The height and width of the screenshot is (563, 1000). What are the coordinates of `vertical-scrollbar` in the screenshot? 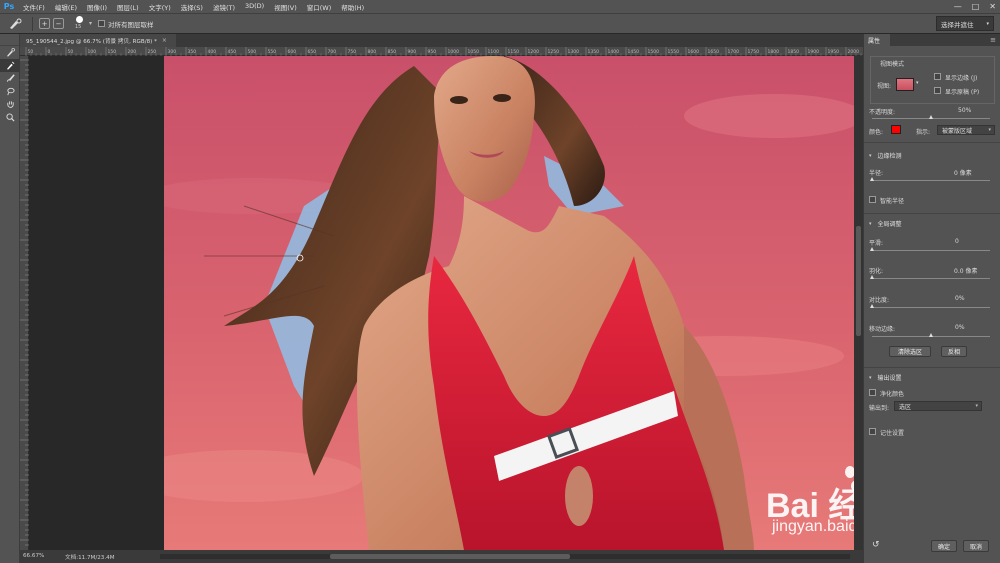 It's located at (858, 303).